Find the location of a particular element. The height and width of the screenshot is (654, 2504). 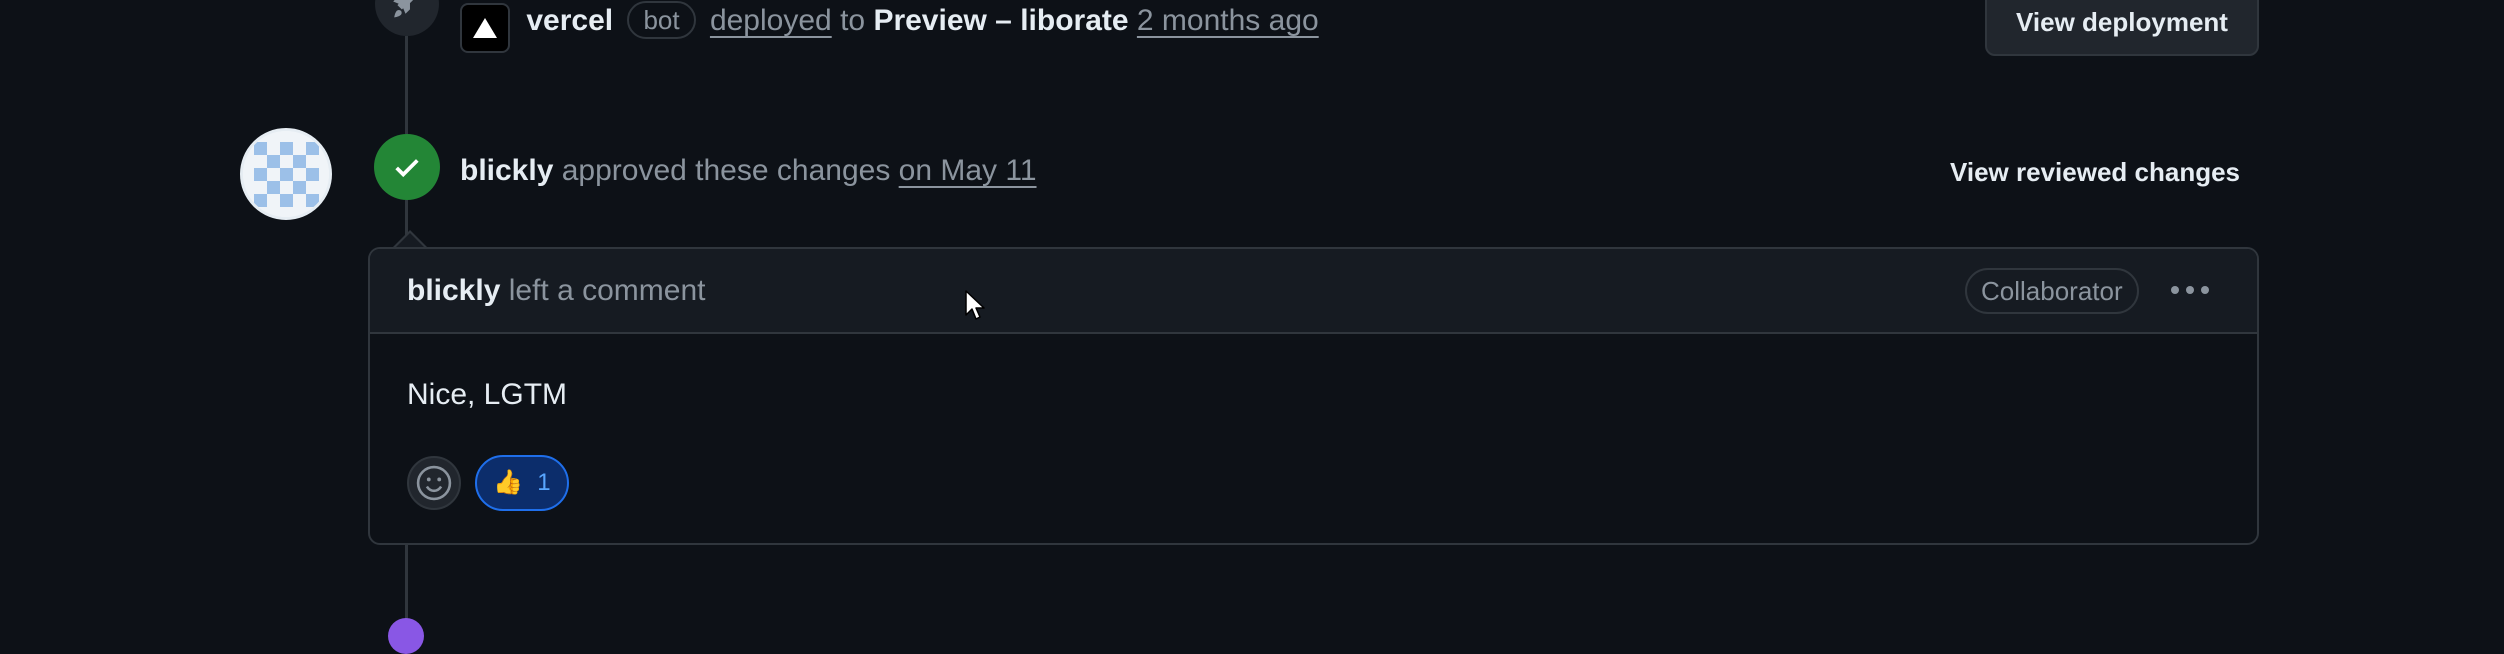

view-reviewed-changes-button: View reviewed changes is located at coordinates (2095, 172).